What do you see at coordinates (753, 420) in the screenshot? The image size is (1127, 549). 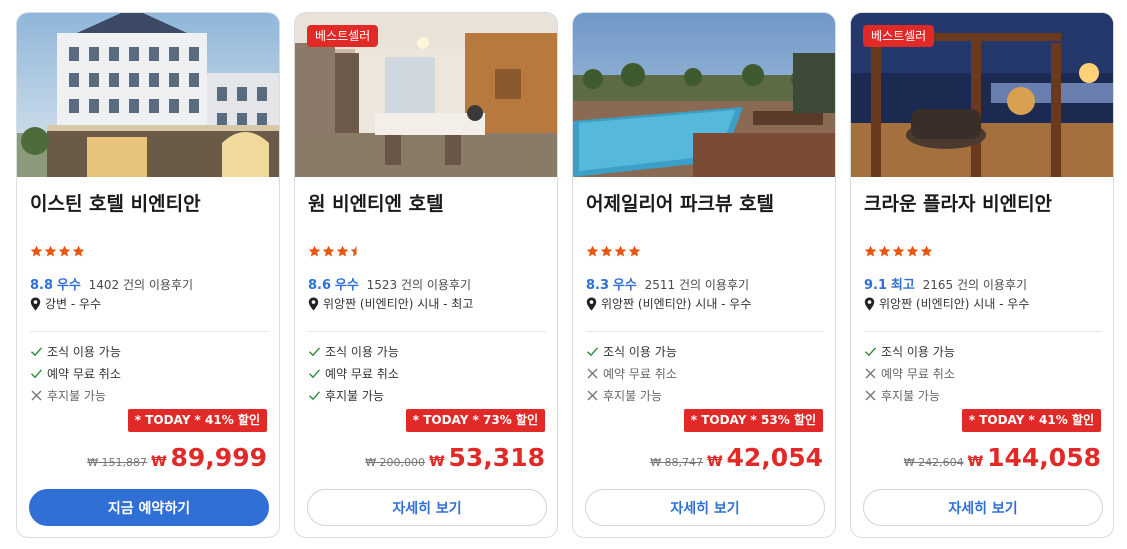 I see `discount-badge: * TODAY * 53% 할인` at bounding box center [753, 420].